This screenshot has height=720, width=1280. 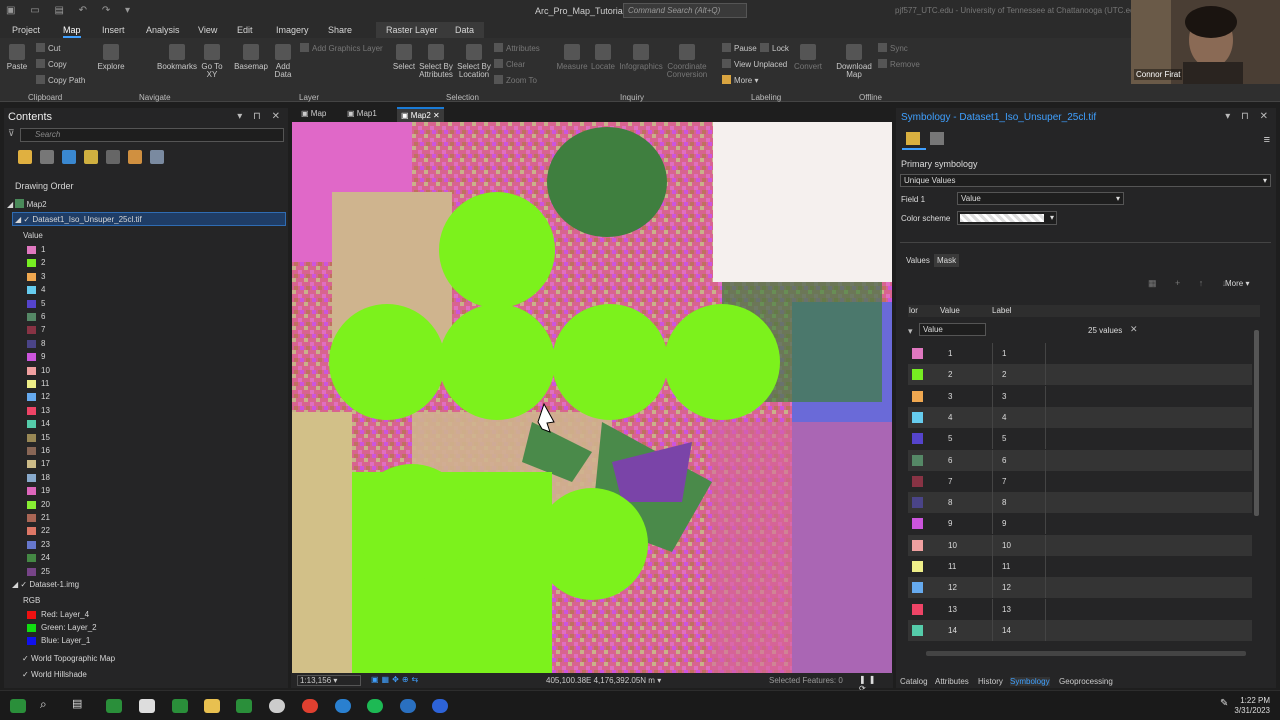 What do you see at coordinates (990, 681) in the screenshot?
I see `tab-history: History` at bounding box center [990, 681].